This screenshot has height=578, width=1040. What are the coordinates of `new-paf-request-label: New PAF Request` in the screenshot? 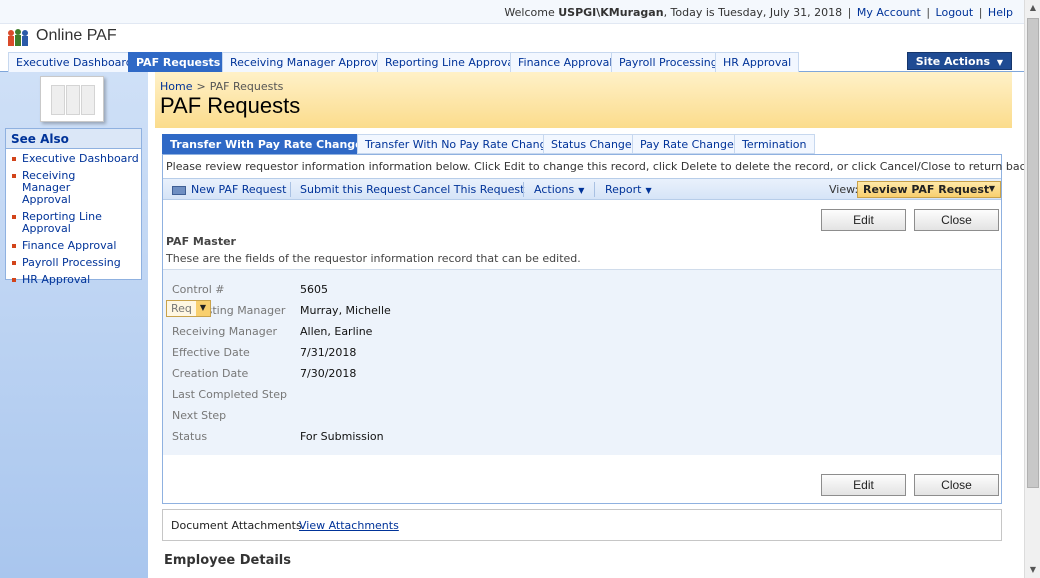 It's located at (239, 189).